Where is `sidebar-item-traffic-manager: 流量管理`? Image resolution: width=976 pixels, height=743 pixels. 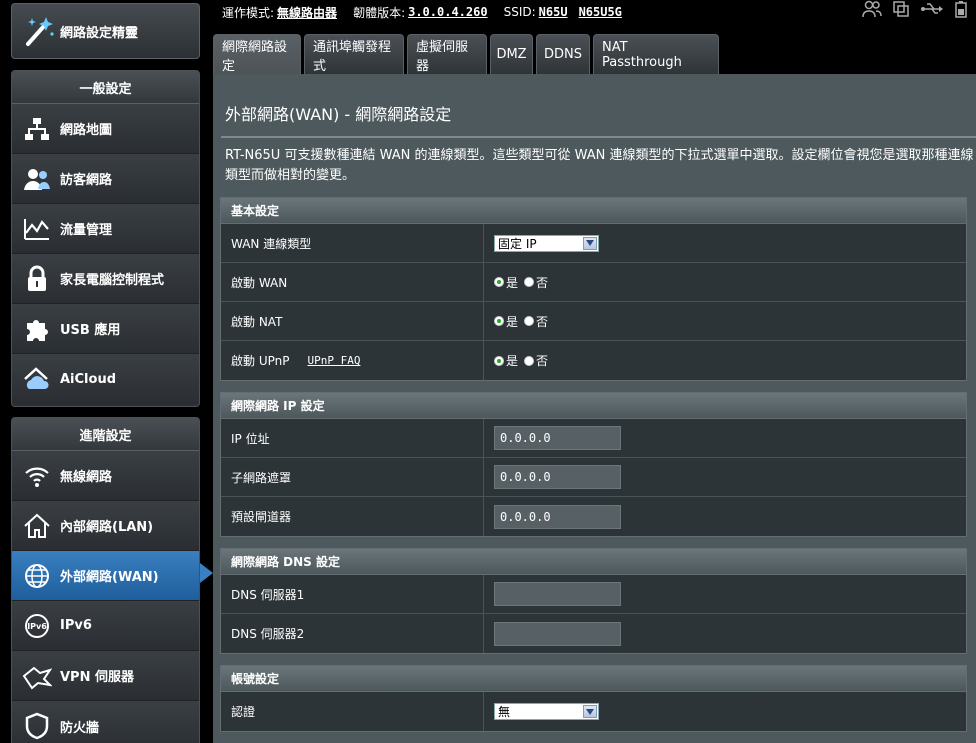
sidebar-item-traffic-manager: 流量管理 is located at coordinates (105, 229).